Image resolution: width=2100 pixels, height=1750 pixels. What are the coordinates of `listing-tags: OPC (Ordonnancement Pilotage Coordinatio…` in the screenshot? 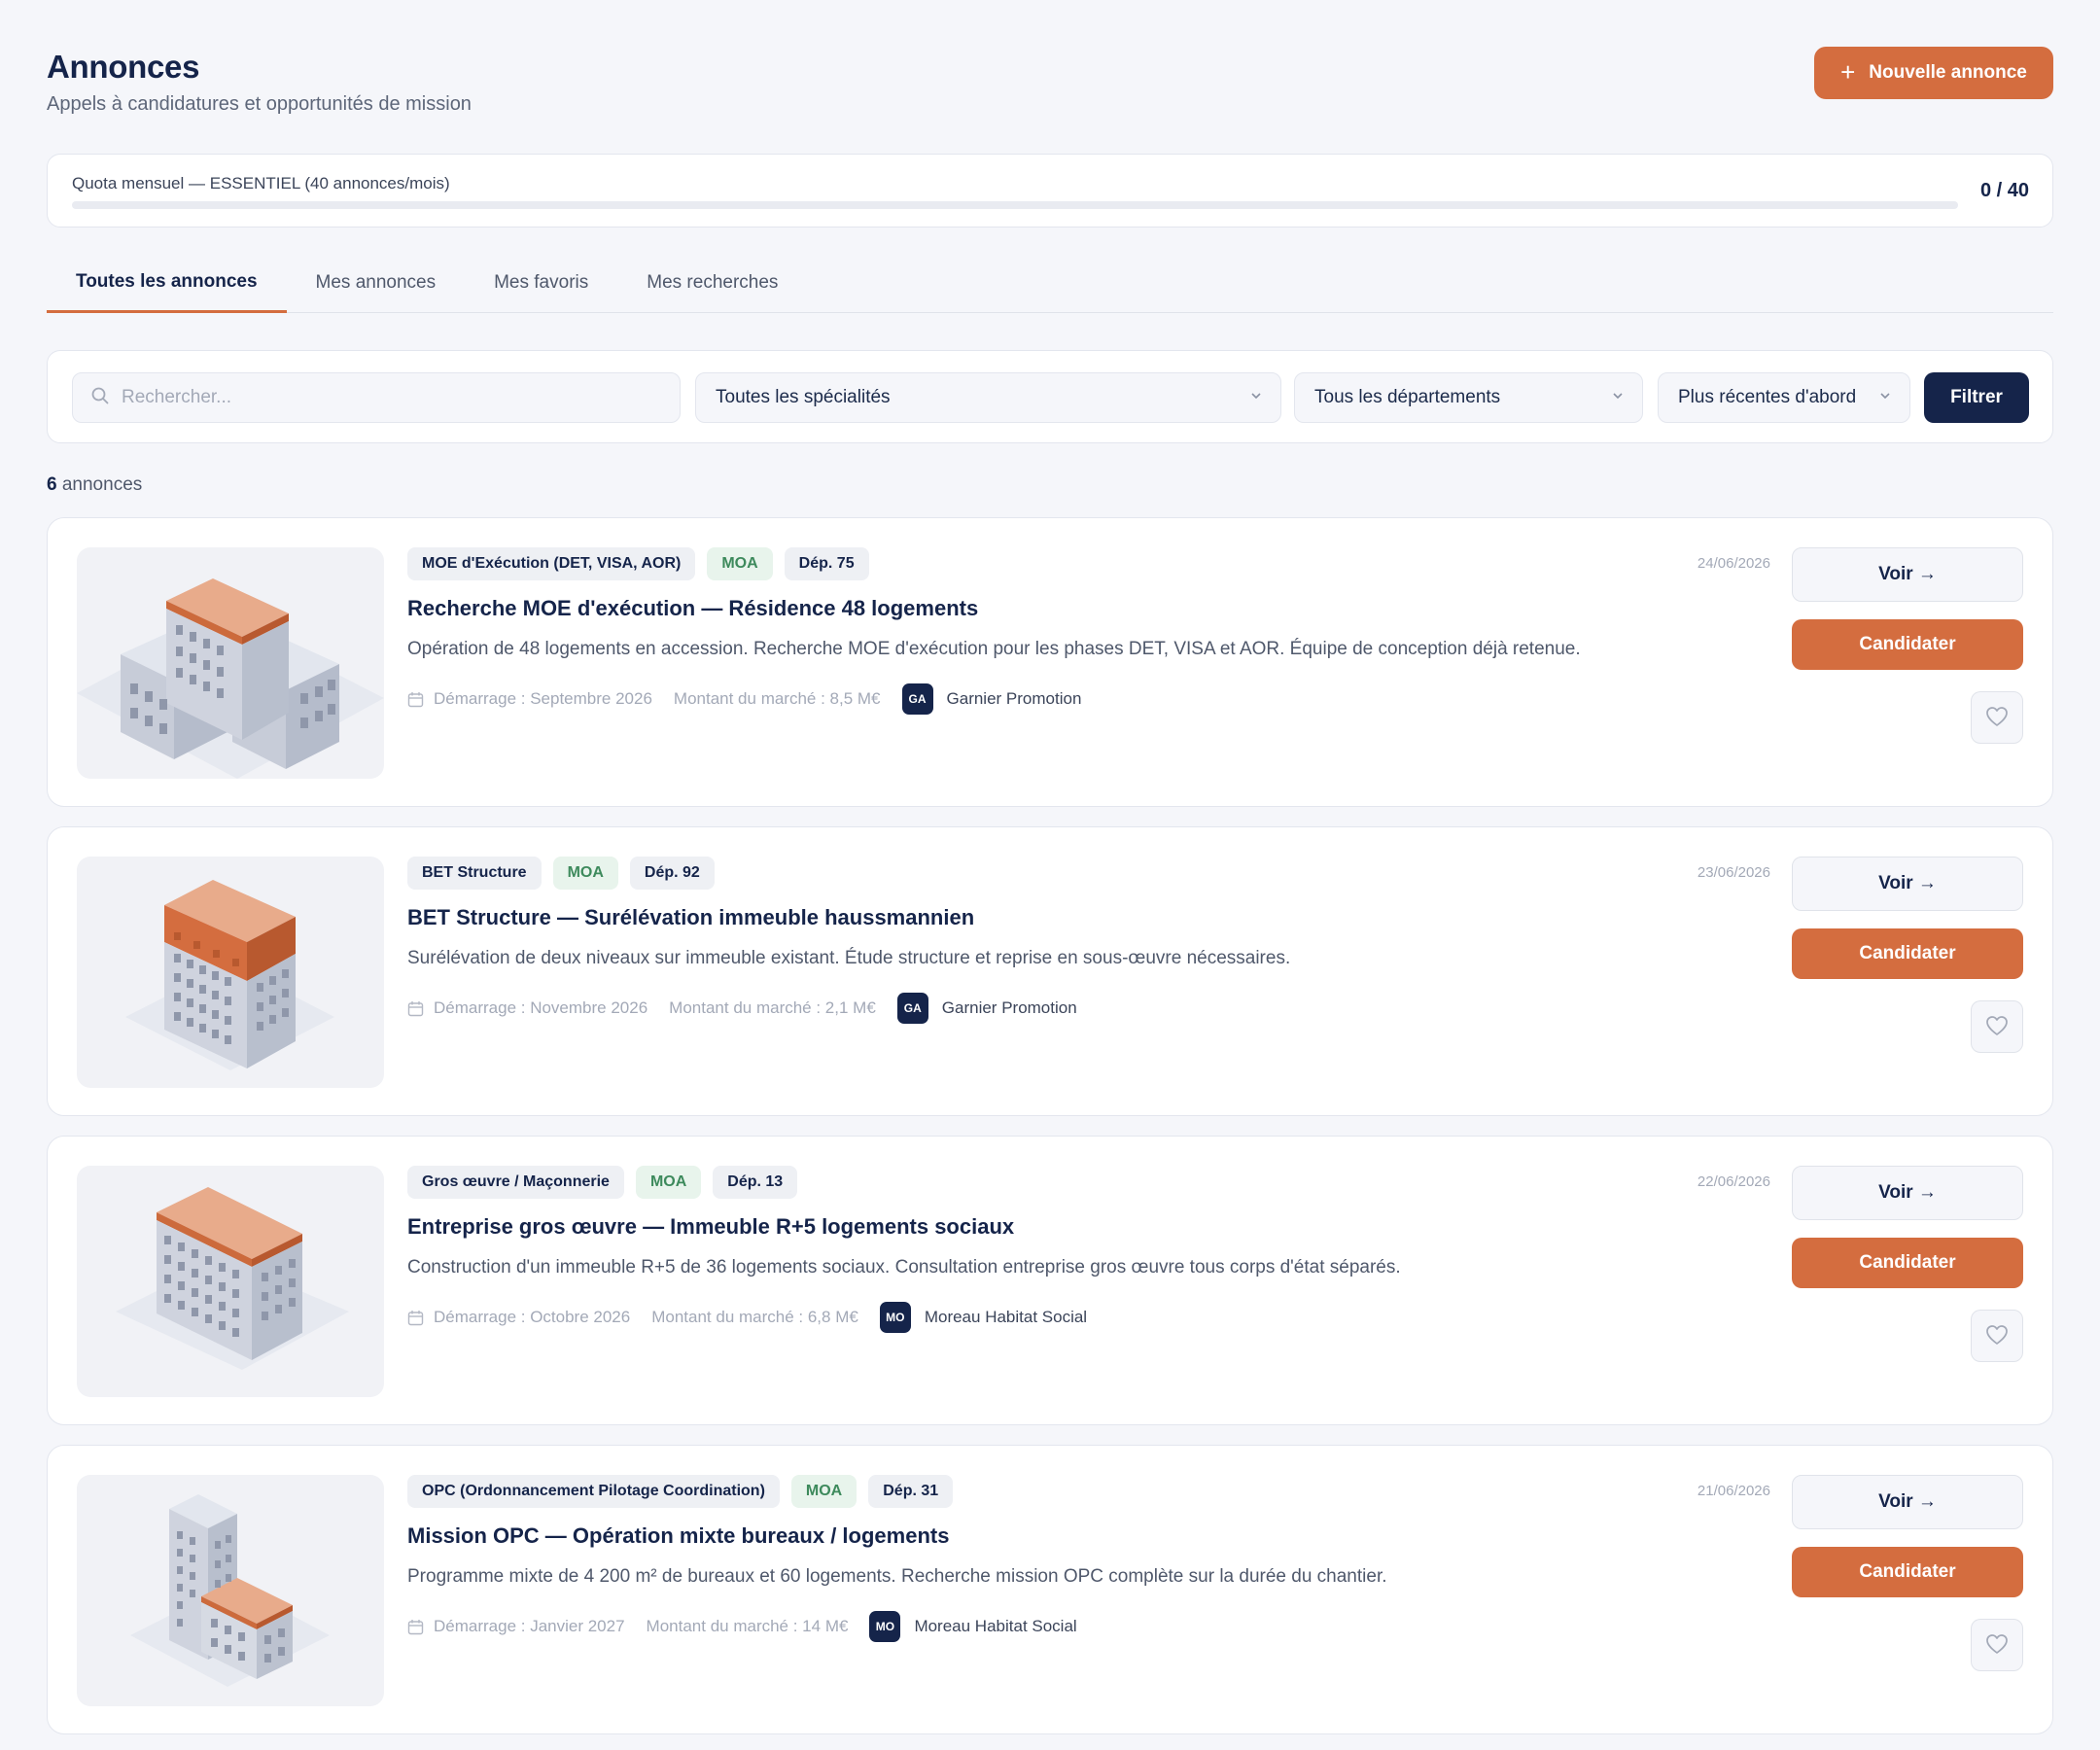 It's located at (680, 1491).